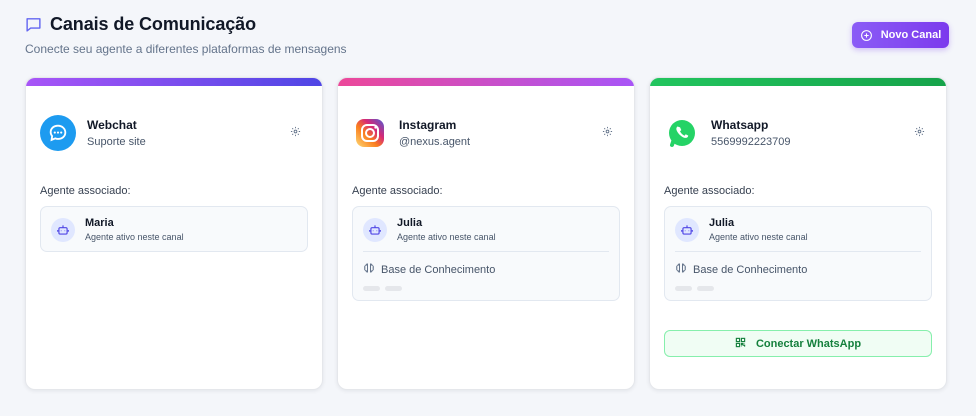  Describe the element at coordinates (727, 133) in the screenshot. I see `card-header: Whatsapp 5569992223709` at that location.